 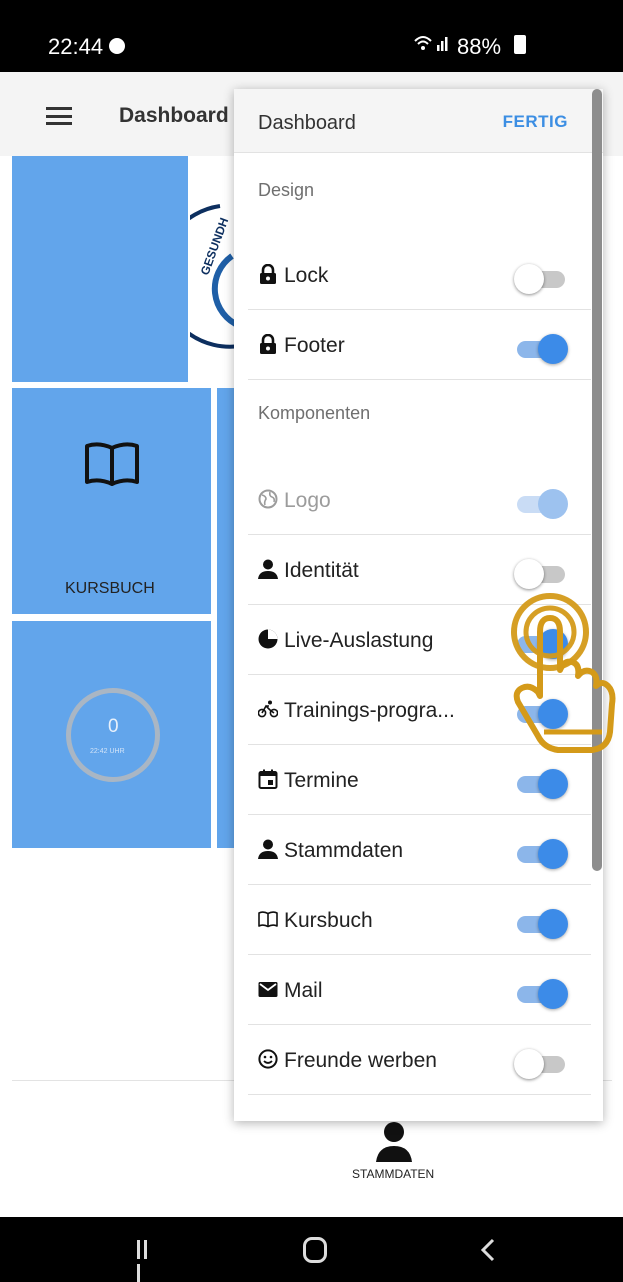 What do you see at coordinates (303, 990) in the screenshot?
I see `setting-label: Mail` at bounding box center [303, 990].